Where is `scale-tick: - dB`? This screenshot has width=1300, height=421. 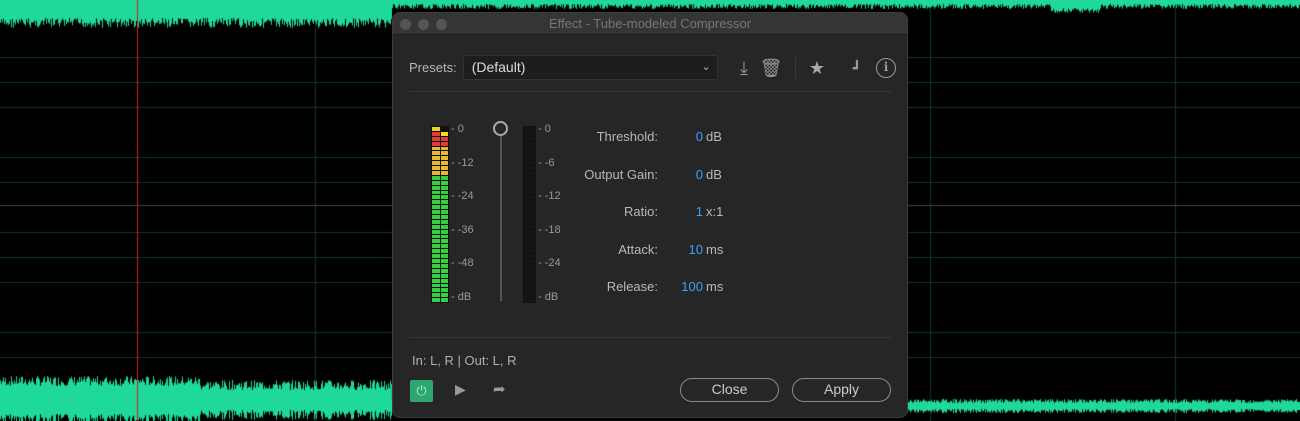
scale-tick: - dB is located at coordinates (461, 297).